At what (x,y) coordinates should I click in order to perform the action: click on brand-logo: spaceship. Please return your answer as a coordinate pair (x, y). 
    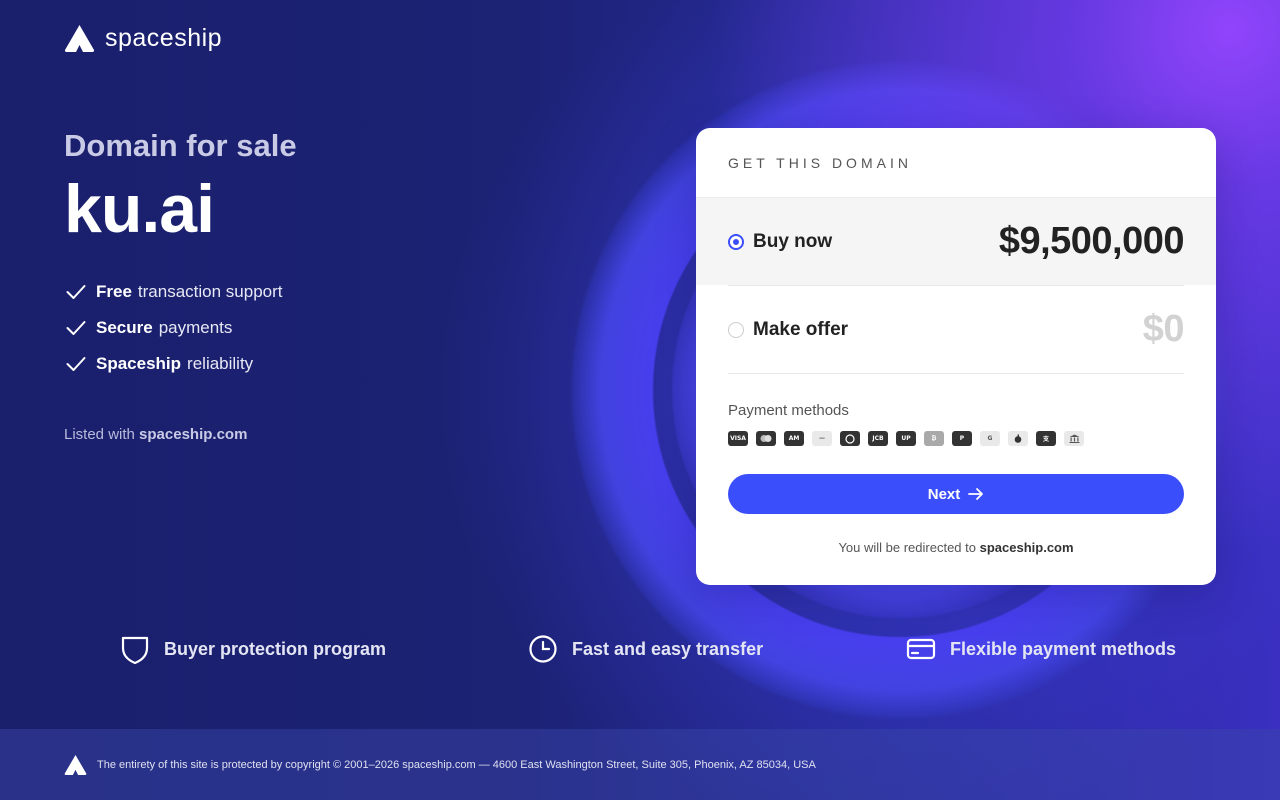
    Looking at the image, I should click on (143, 38).